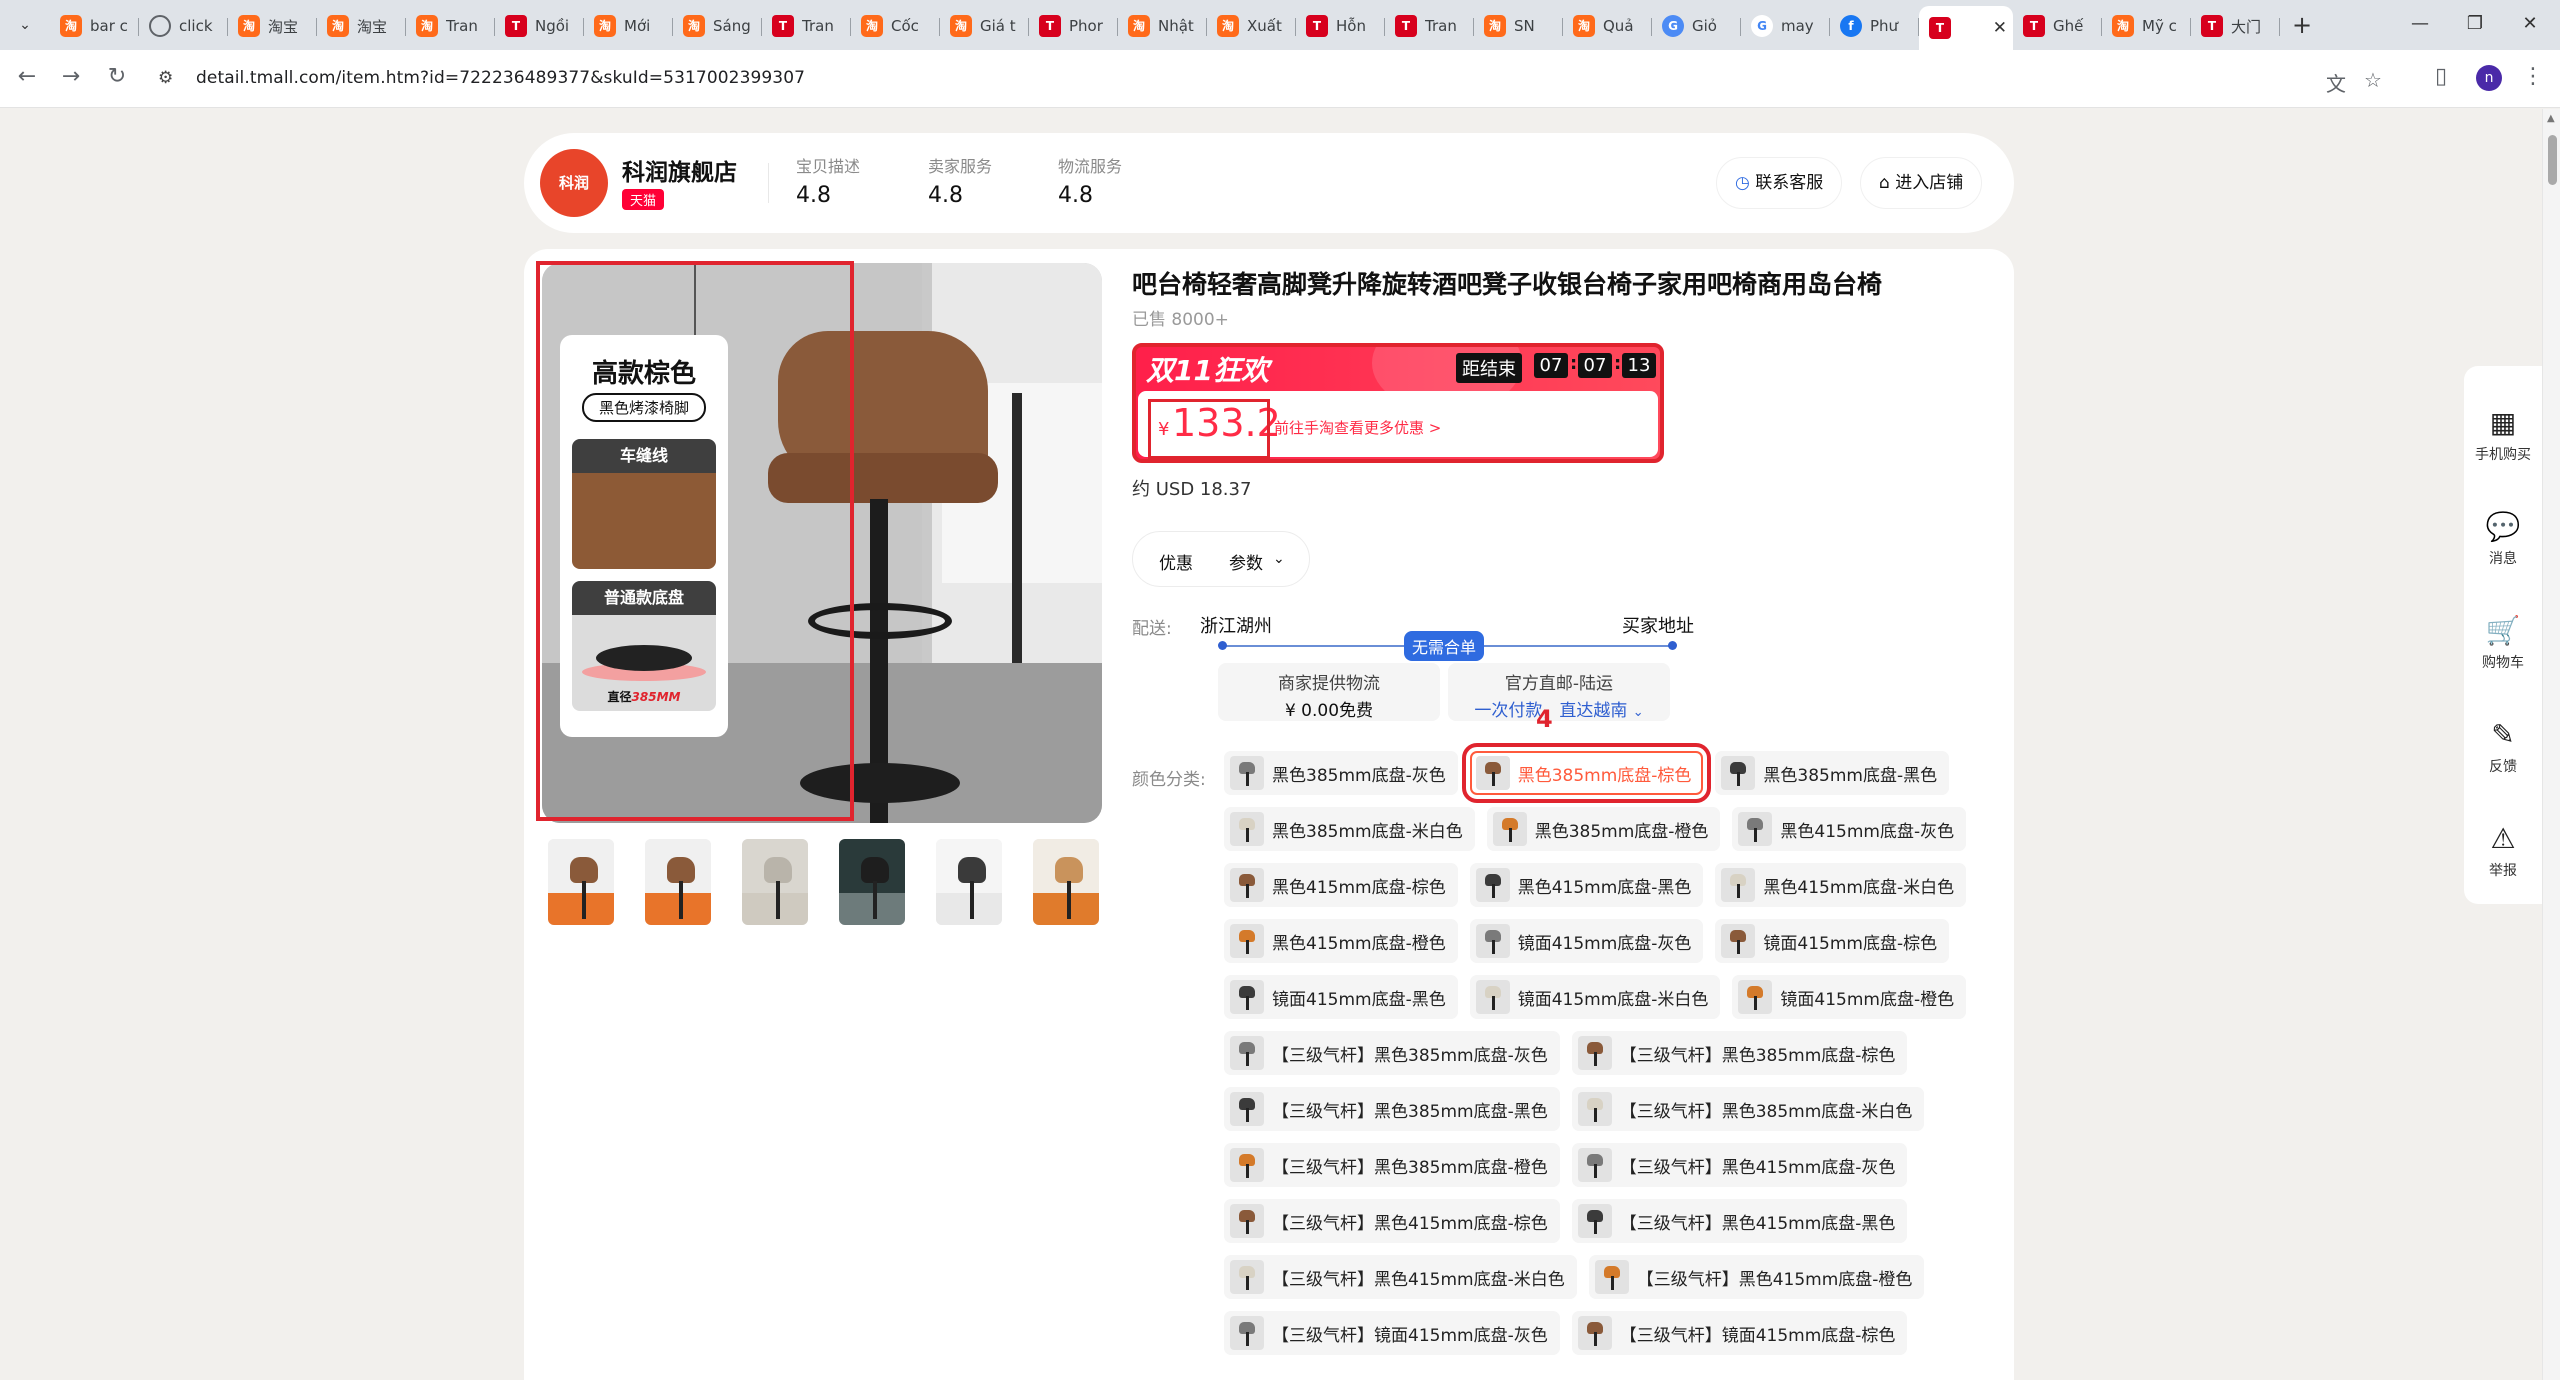 The image size is (2560, 1380). Describe the element at coordinates (984, 26) in the screenshot. I see `browser-tab: 淘 Giá t` at that location.